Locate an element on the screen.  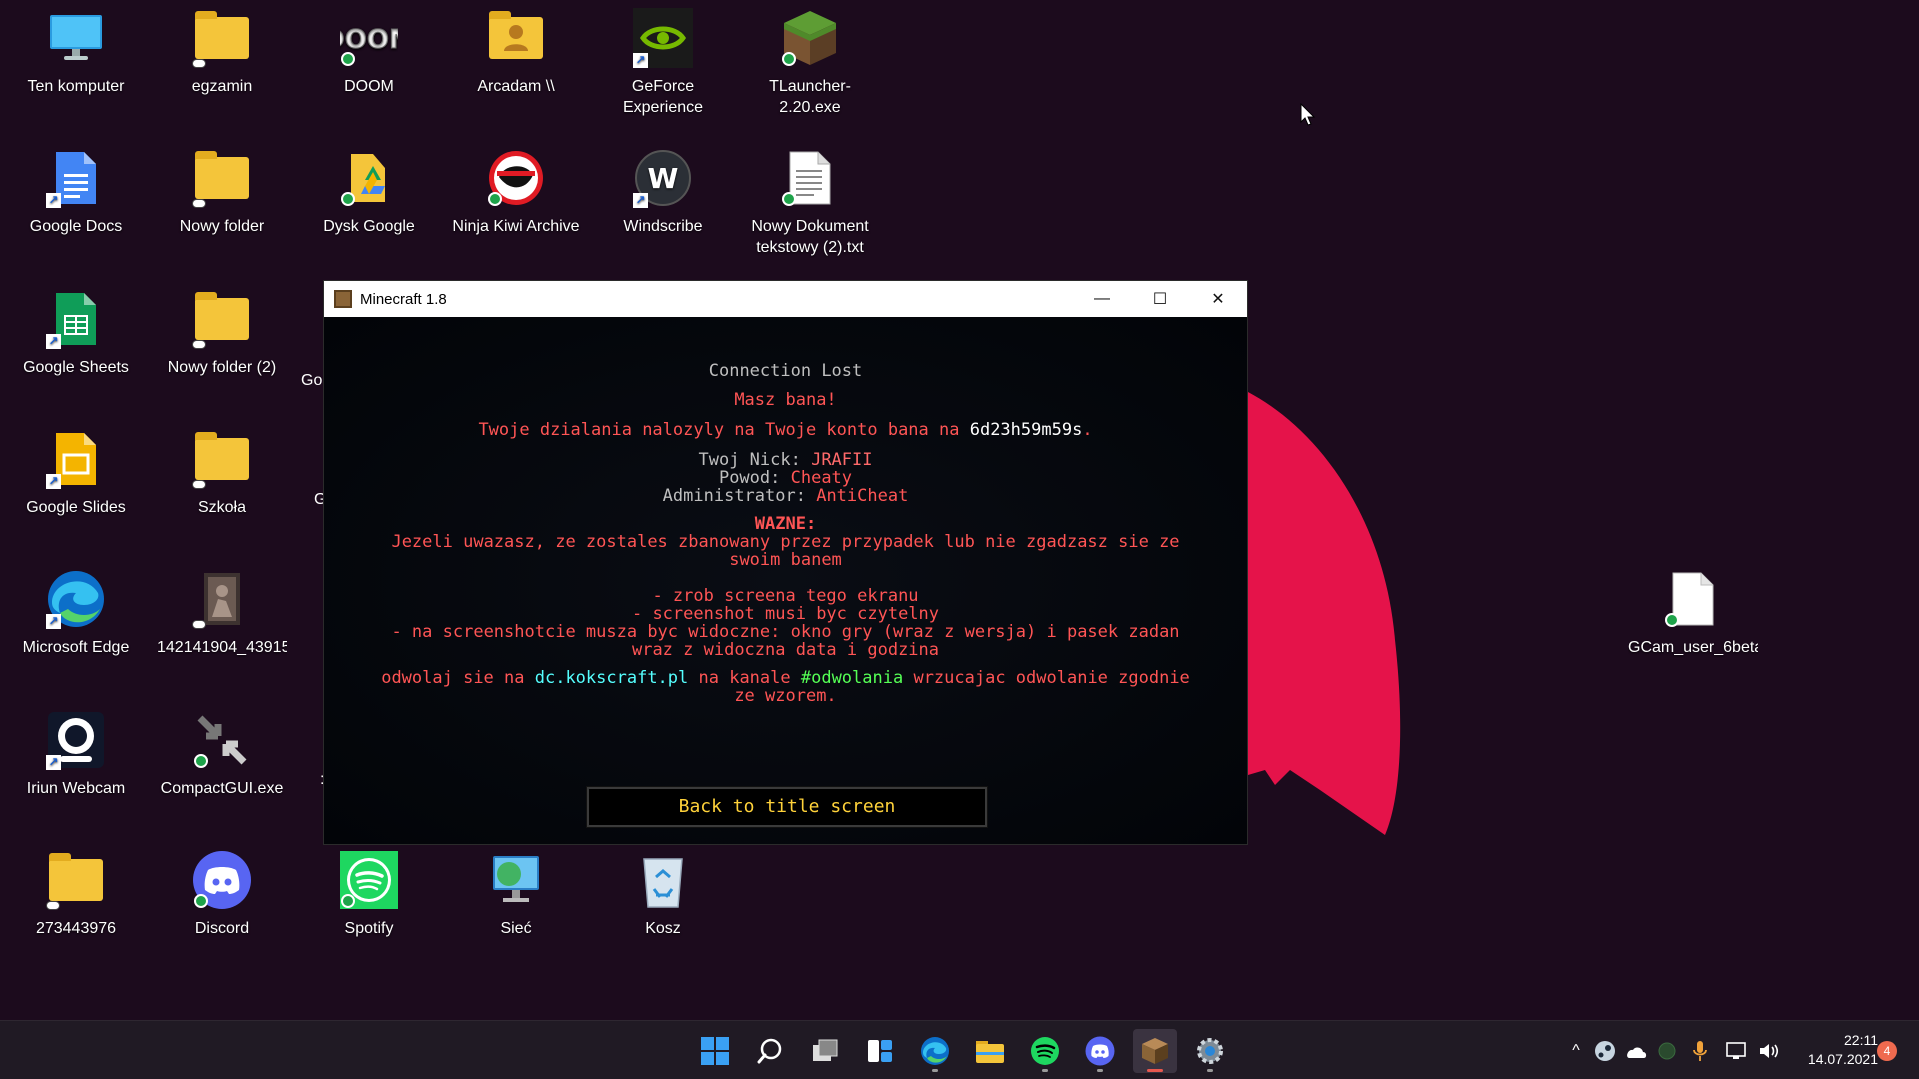
window-title: Minecraft 1.8 is located at coordinates (403, 299).